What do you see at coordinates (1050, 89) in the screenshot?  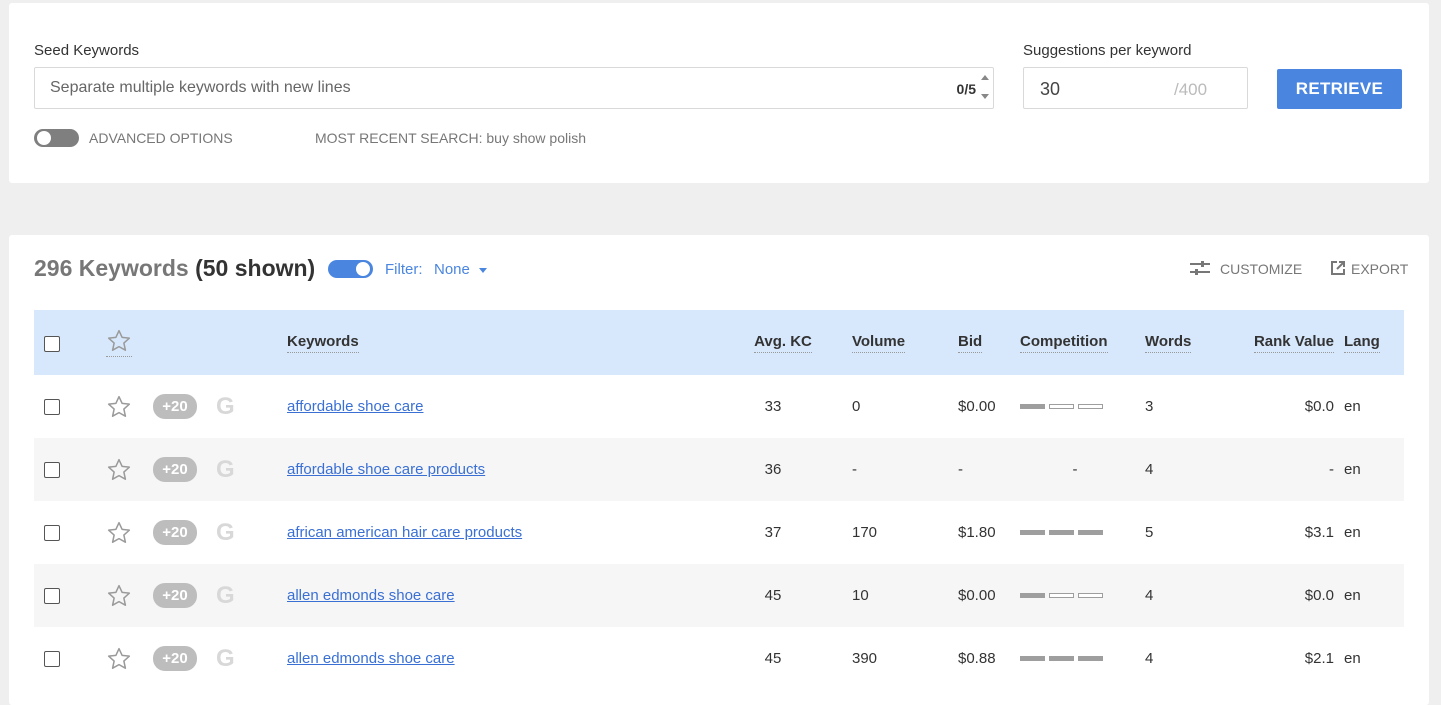 I see `suggestions-value: 30` at bounding box center [1050, 89].